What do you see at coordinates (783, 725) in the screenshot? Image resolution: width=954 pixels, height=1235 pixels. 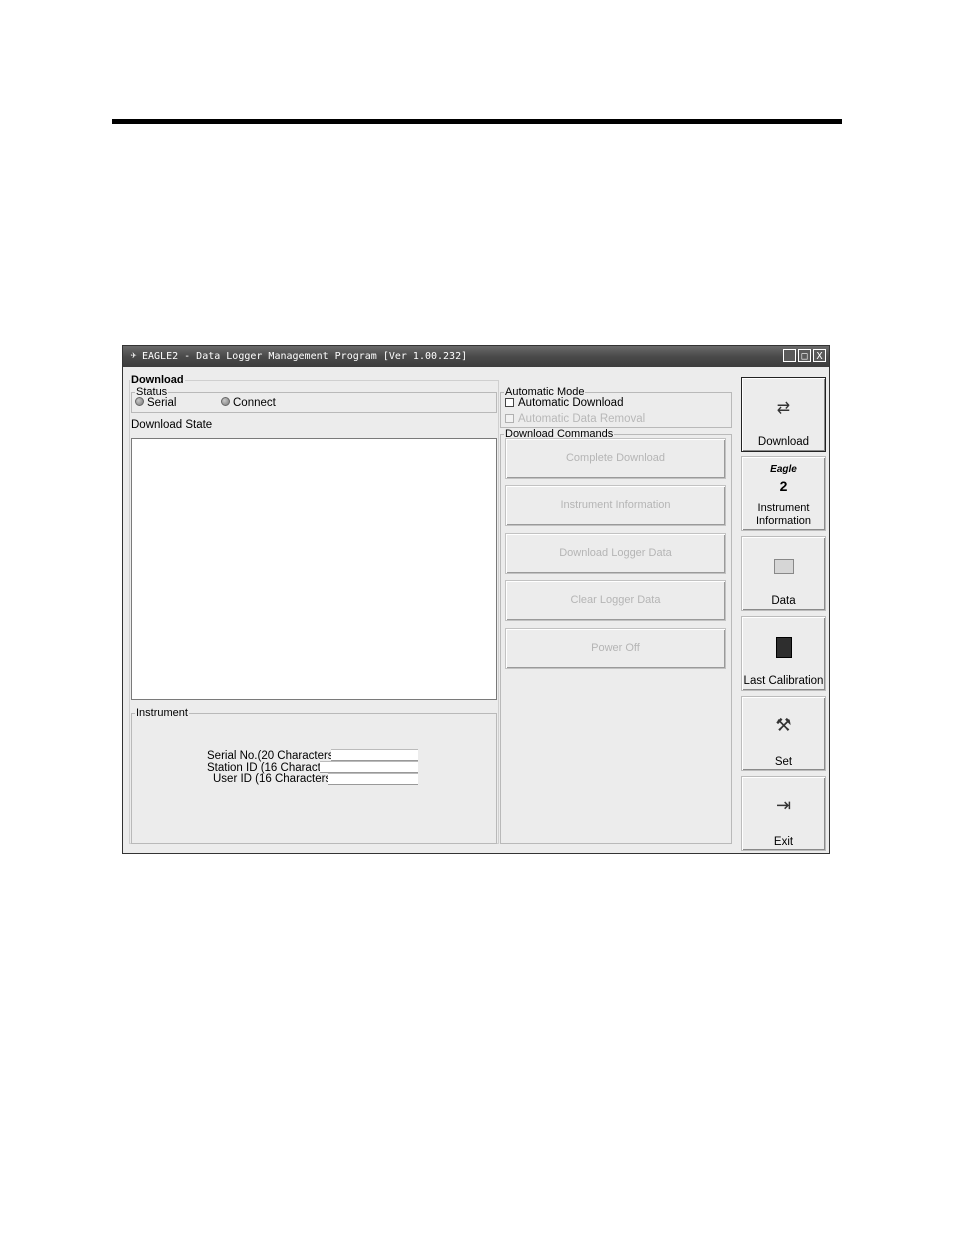 I see `tools-icon: ⚒` at bounding box center [783, 725].